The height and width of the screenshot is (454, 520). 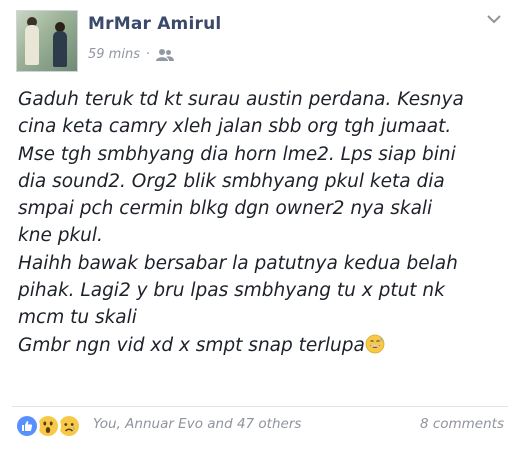 What do you see at coordinates (60, 236) in the screenshot?
I see `post-body-line: kne pkul.` at bounding box center [60, 236].